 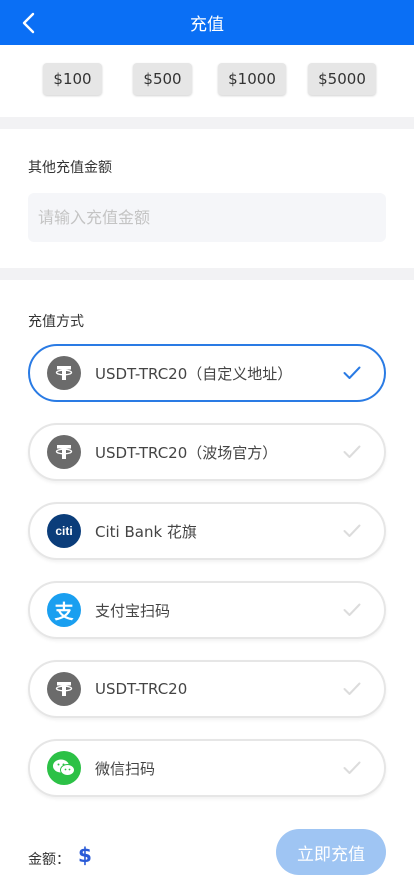 I want to click on page-title: 充值, so click(x=207, y=25).